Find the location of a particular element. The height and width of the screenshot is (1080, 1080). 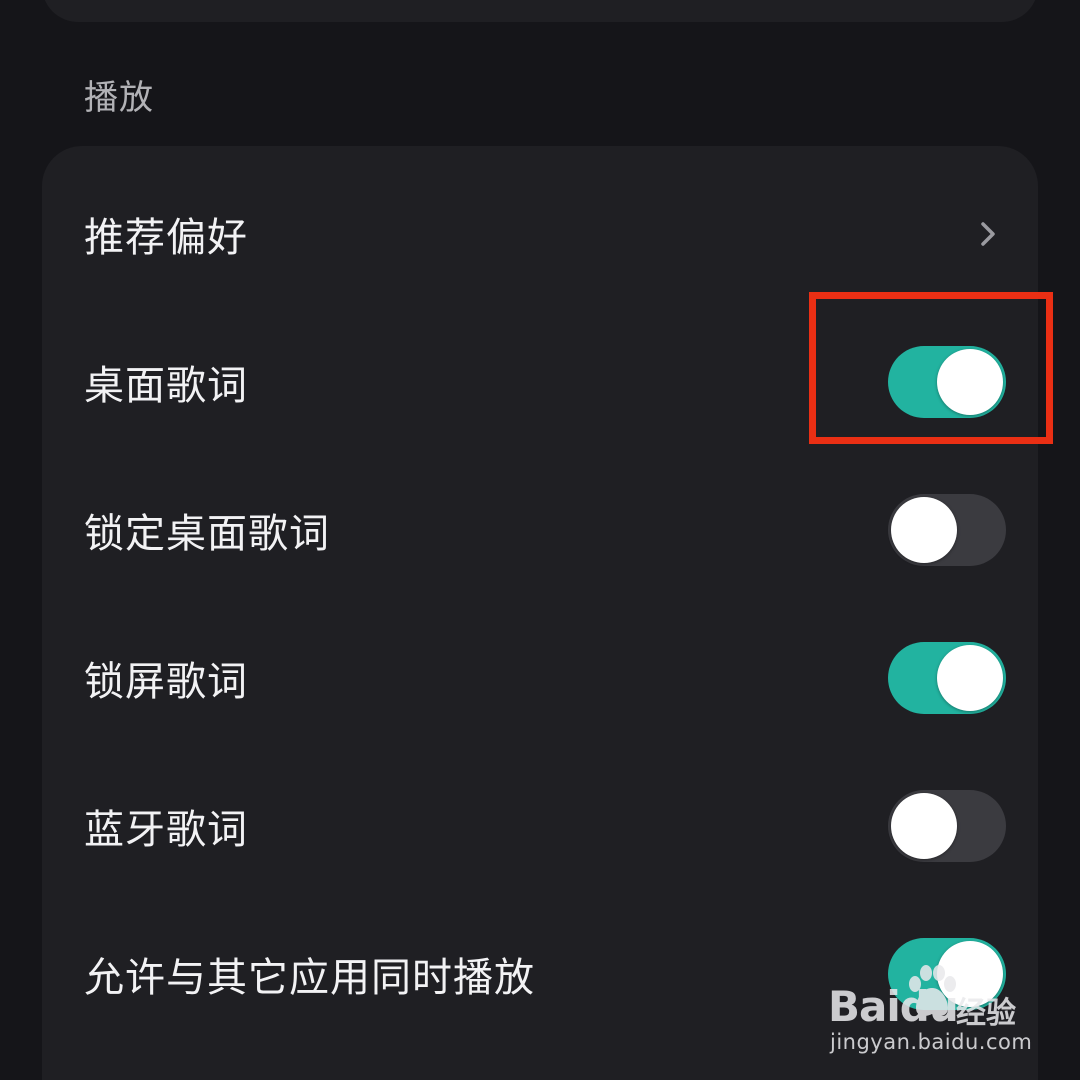

setting-row-desktop-lyrics: 桌面歌词 is located at coordinates (540, 382).